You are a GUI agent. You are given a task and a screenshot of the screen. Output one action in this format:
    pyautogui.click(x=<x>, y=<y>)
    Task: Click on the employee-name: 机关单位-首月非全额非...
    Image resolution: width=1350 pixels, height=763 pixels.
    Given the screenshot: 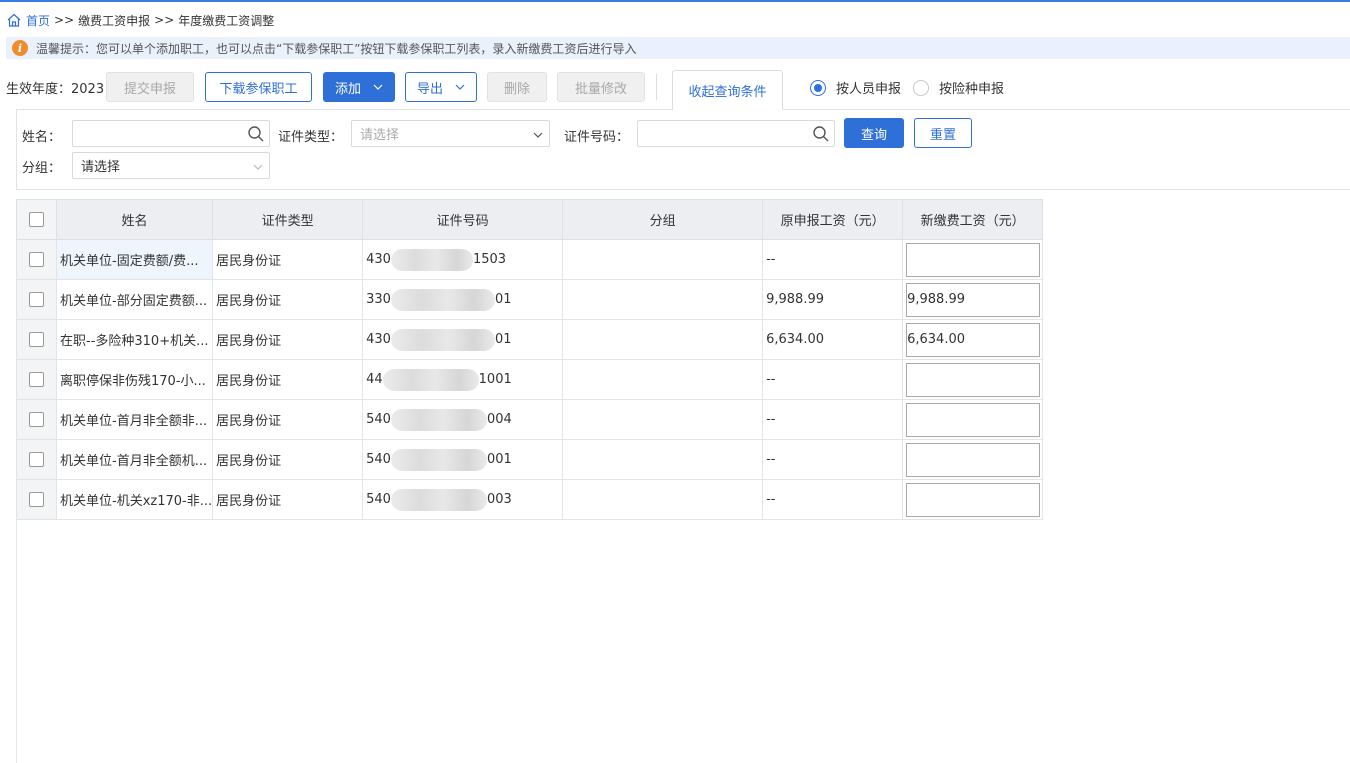 What is the action you would take?
    pyautogui.click(x=134, y=419)
    